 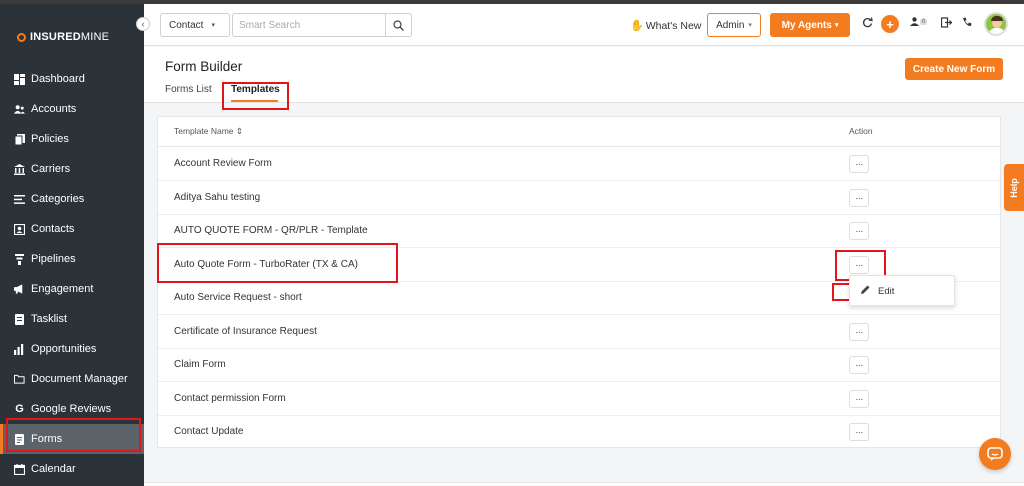 What do you see at coordinates (79, 379) in the screenshot?
I see `sidebar-item-label: Document Manager` at bounding box center [79, 379].